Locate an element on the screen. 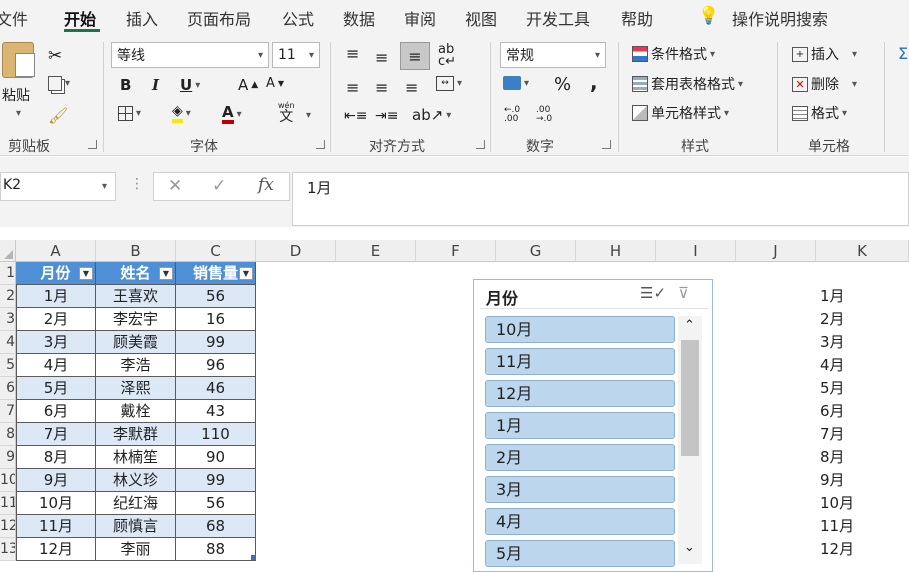 The height and width of the screenshot is (572, 909). table-cell: 110 is located at coordinates (216, 434).